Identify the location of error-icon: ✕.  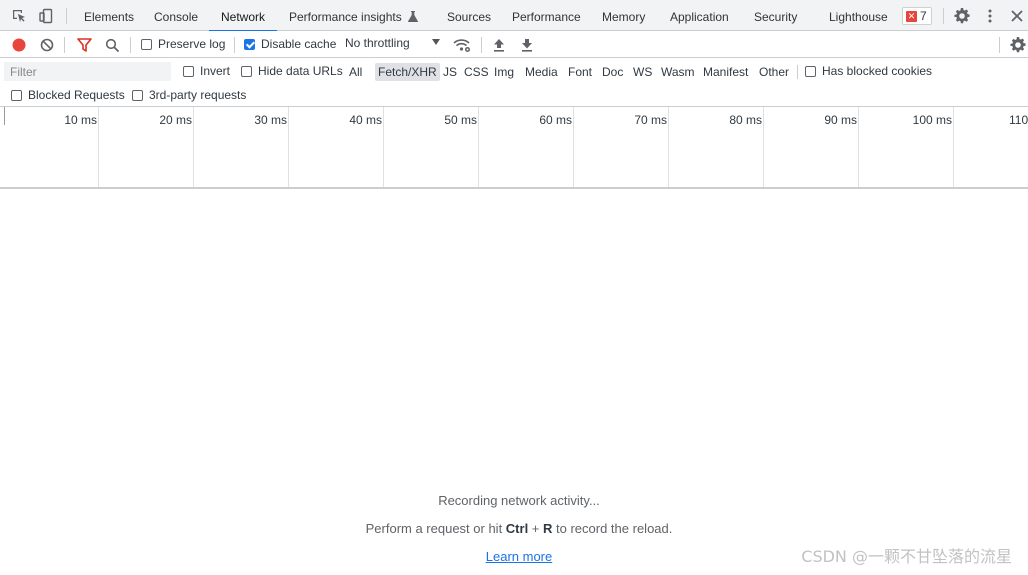
(911, 16).